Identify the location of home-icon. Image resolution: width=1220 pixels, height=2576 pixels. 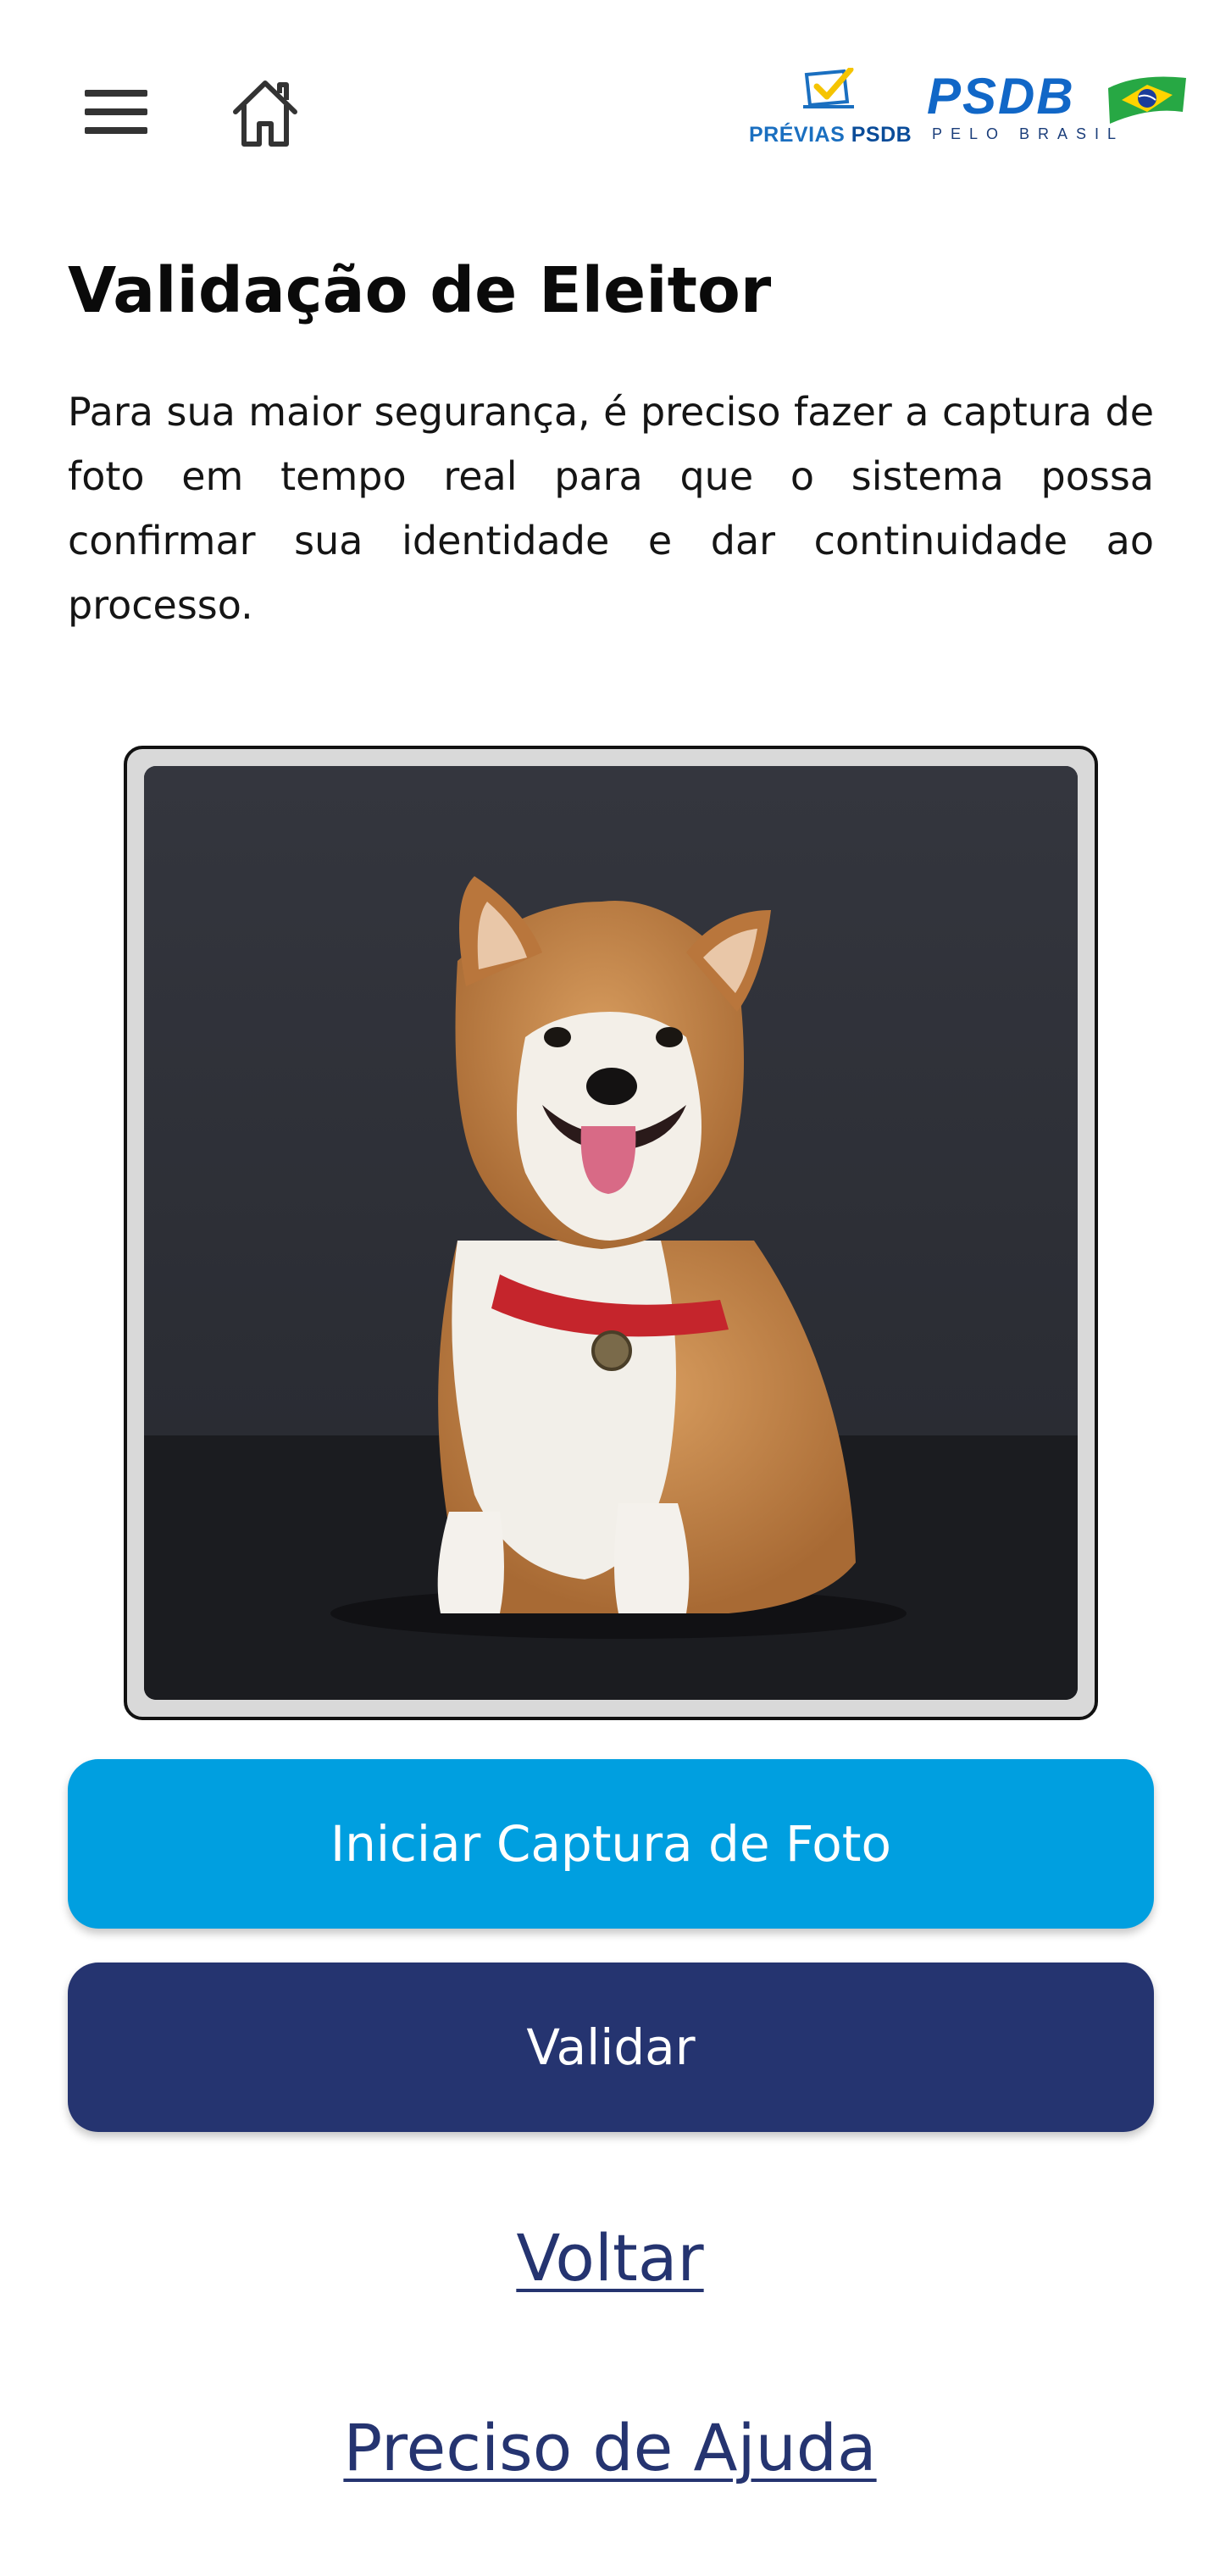
(265, 113).